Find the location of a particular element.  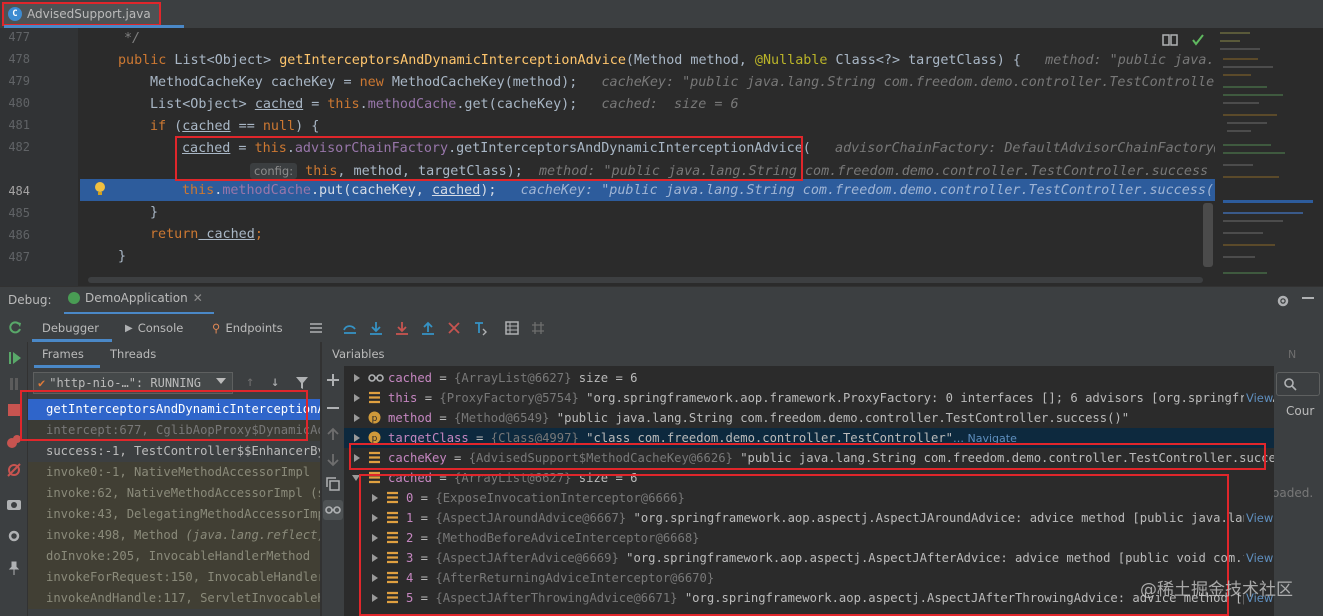

copy-icon is located at coordinates (333, 484).